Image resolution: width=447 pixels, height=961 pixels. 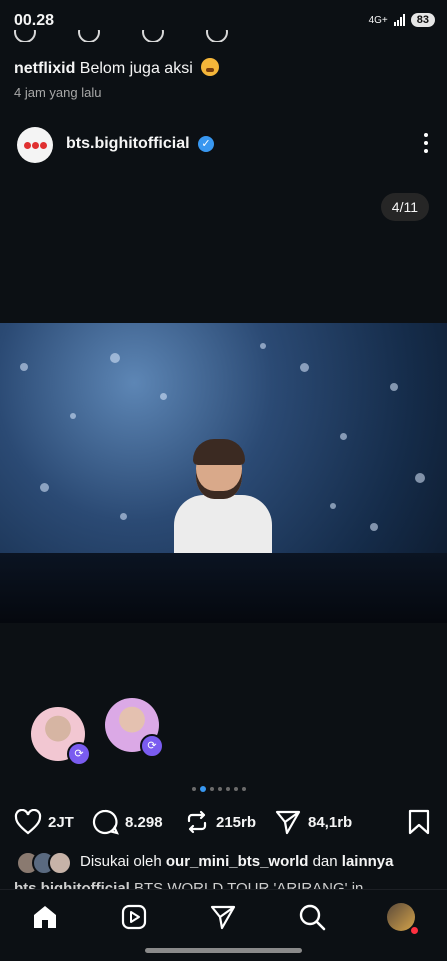 I want to click on home-icon, so click(x=45, y=917).